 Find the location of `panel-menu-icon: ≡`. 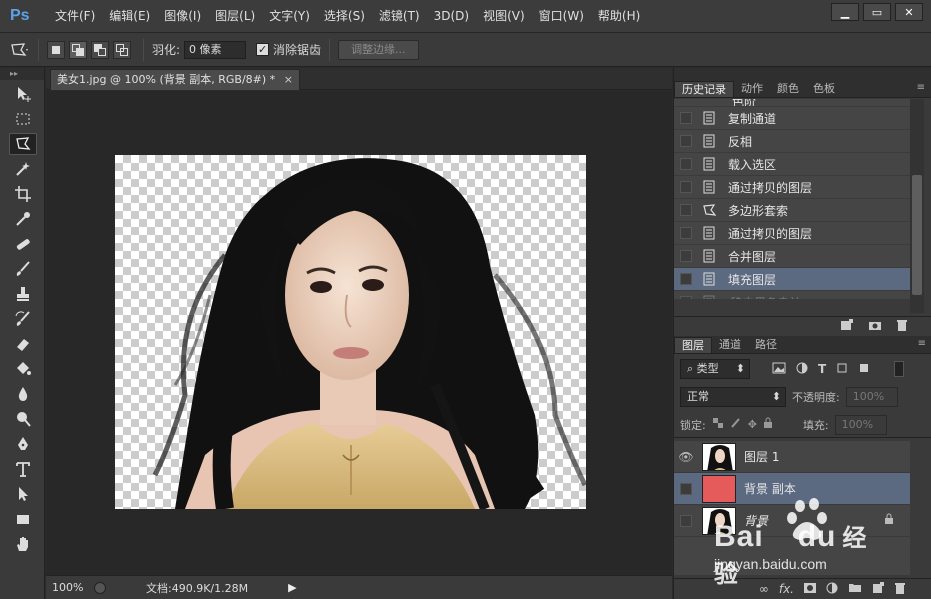

panel-menu-icon: ≡ is located at coordinates (922, 343).